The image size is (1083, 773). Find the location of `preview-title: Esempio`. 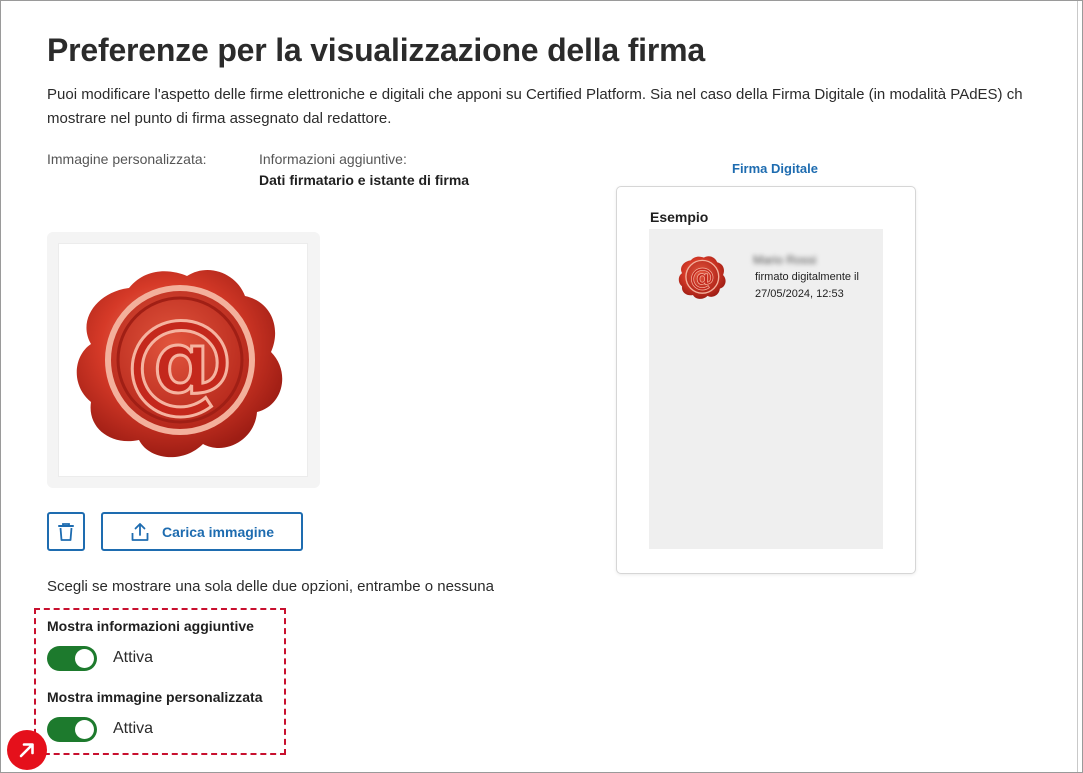

preview-title: Esempio is located at coordinates (679, 217).